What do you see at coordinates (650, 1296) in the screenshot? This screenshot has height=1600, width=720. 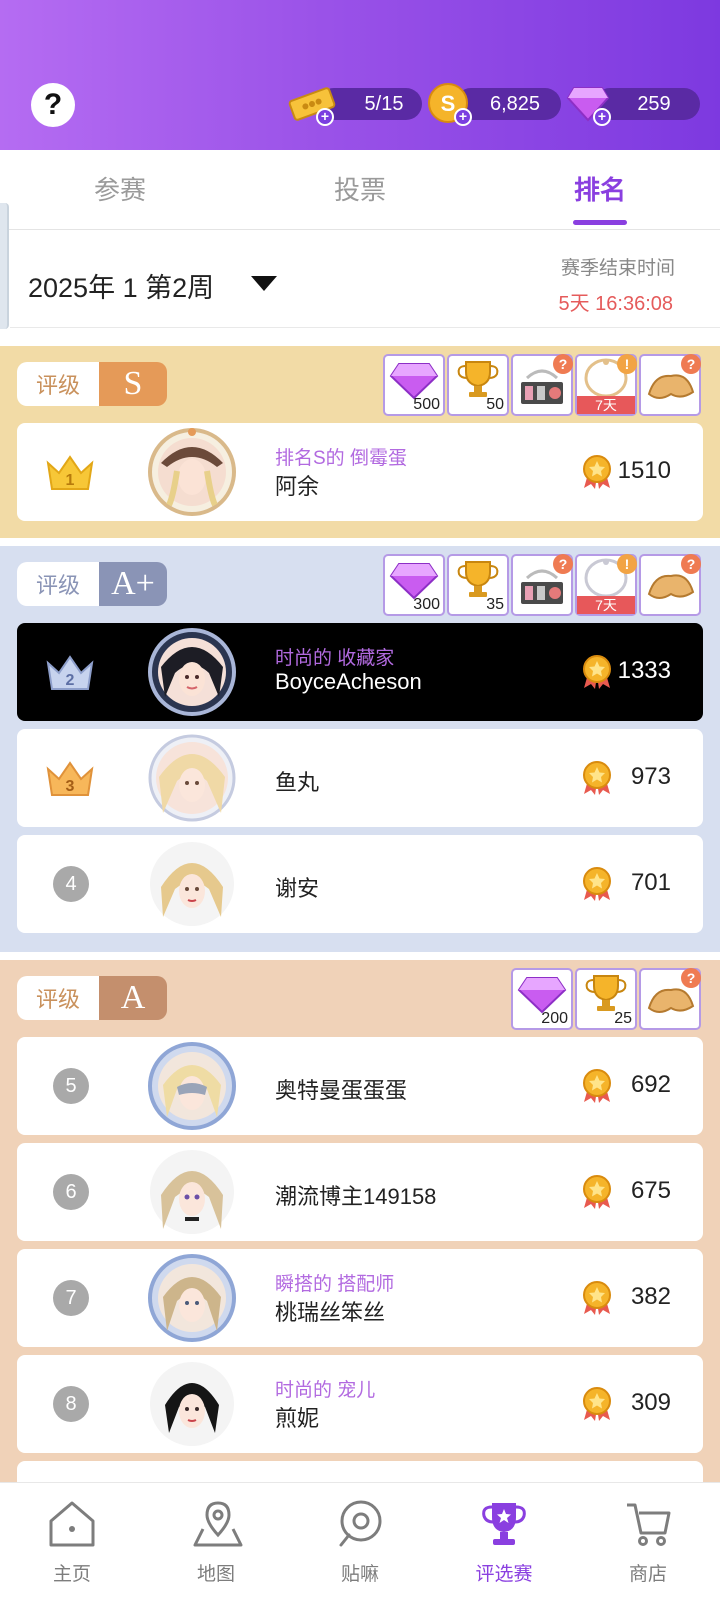 I see `player-score: 382` at bounding box center [650, 1296].